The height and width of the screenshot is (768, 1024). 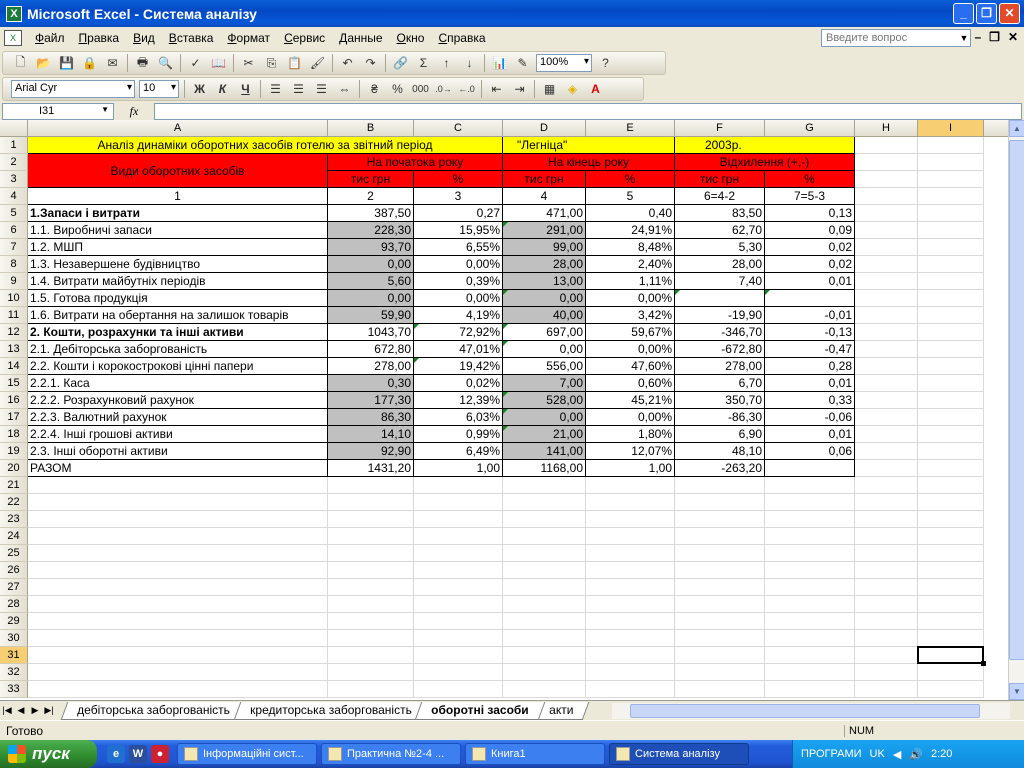 I want to click on data-cell: 0,00, so click(x=544, y=349).